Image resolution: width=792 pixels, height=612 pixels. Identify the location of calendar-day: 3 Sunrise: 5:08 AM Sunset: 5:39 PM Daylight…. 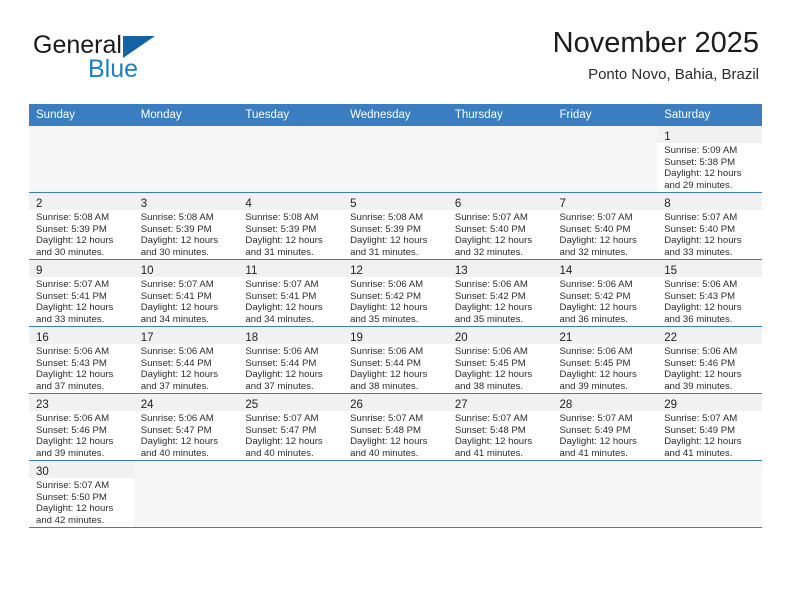
(186, 226).